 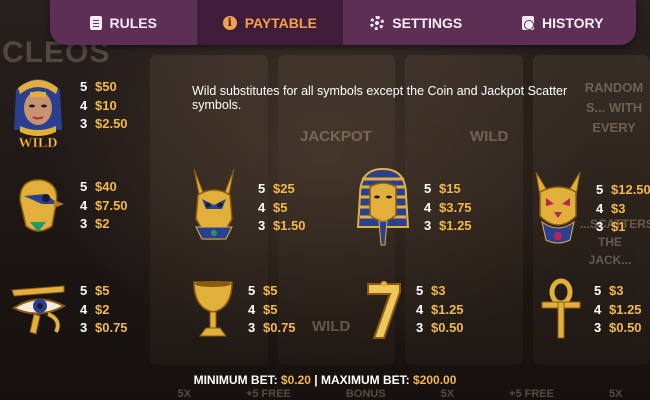 What do you see at coordinates (383, 208) in the screenshot?
I see `pharaoh-mask-icon` at bounding box center [383, 208].